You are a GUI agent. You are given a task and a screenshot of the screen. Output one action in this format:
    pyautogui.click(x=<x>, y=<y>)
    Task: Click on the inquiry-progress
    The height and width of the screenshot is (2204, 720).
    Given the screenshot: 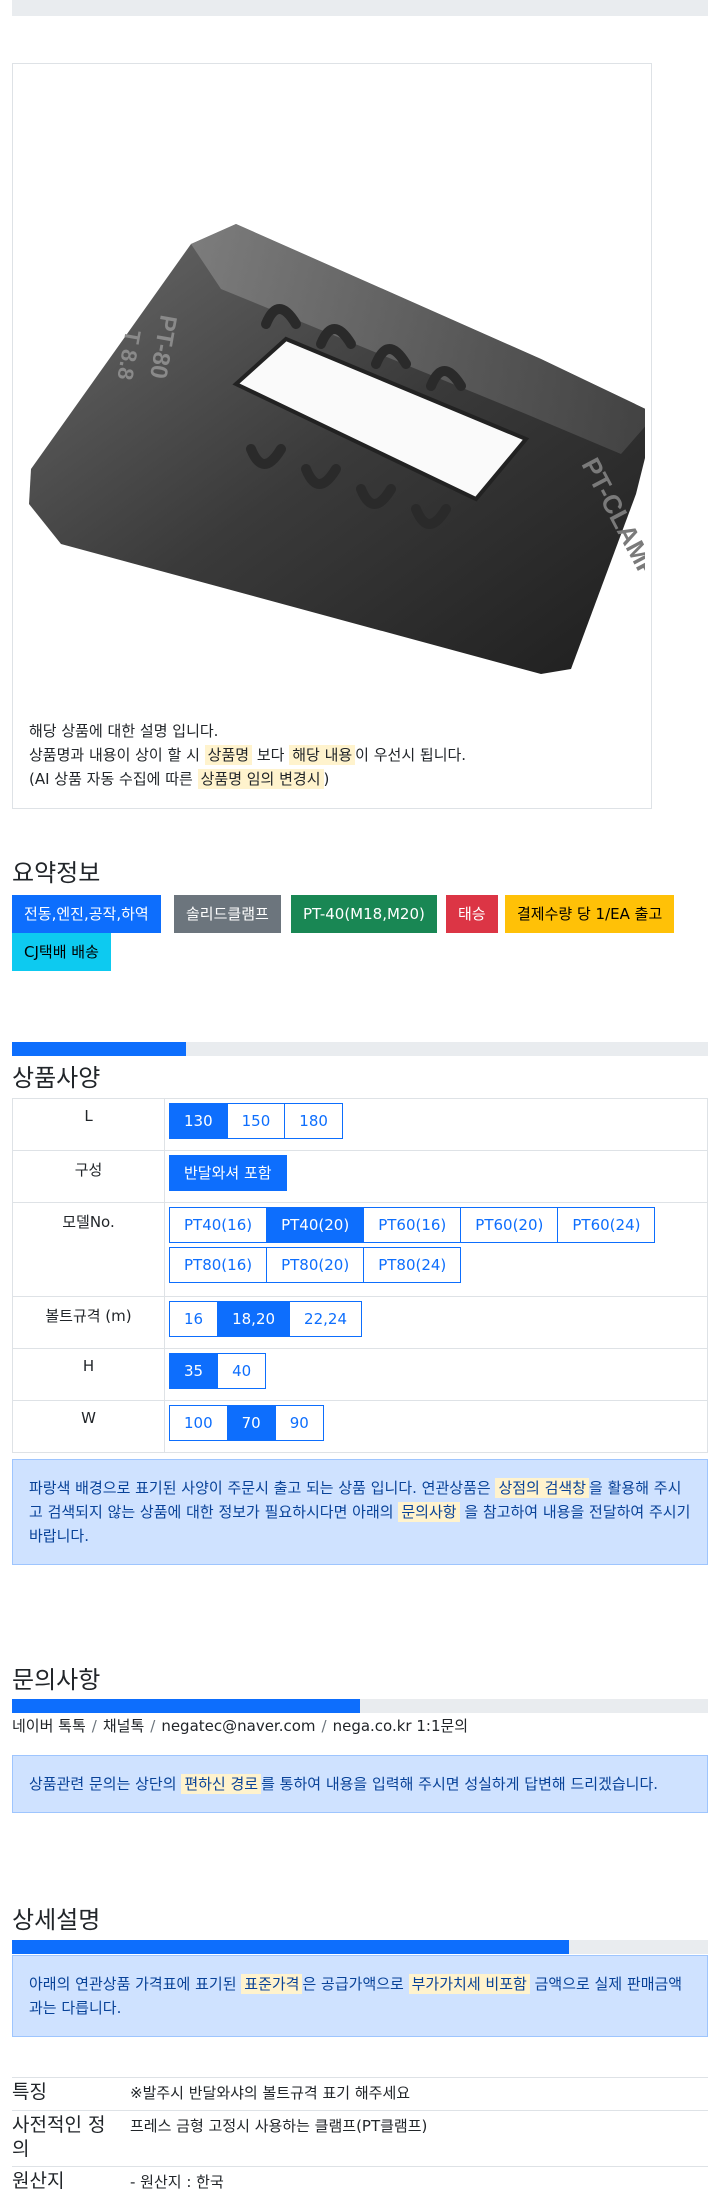 What is the action you would take?
    pyautogui.click(x=360, y=1706)
    